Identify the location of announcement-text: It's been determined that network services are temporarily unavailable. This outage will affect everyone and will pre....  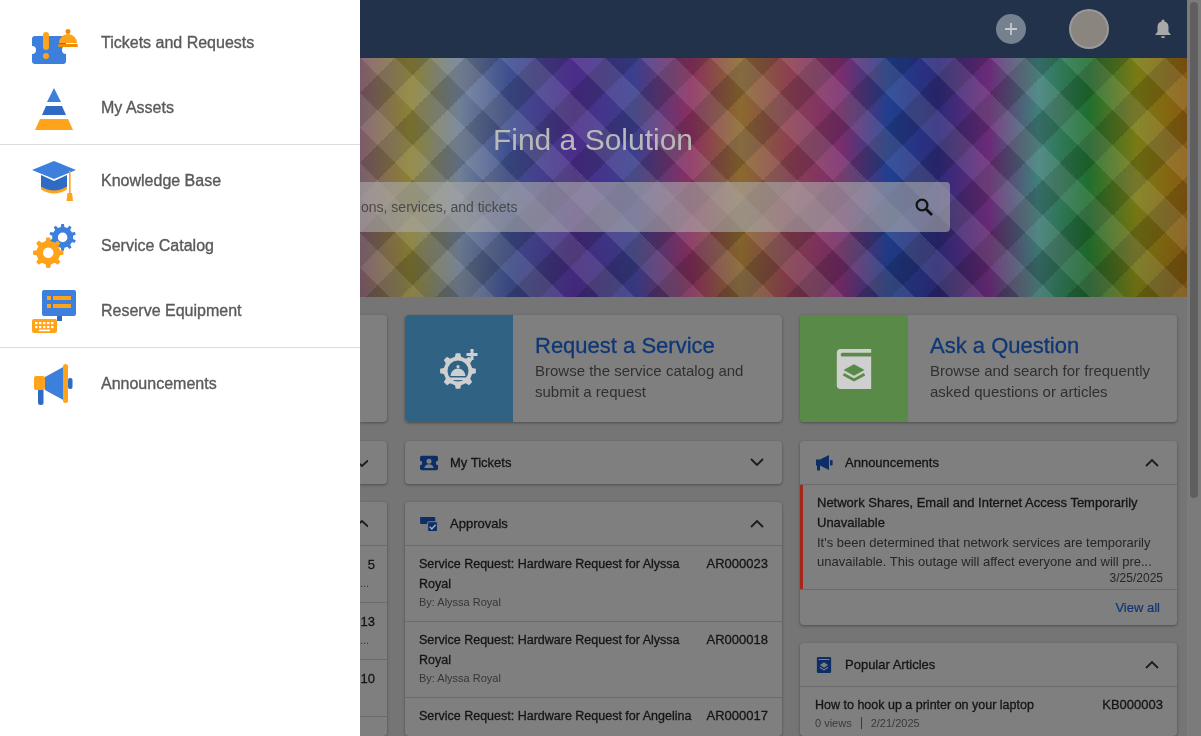
(985, 552).